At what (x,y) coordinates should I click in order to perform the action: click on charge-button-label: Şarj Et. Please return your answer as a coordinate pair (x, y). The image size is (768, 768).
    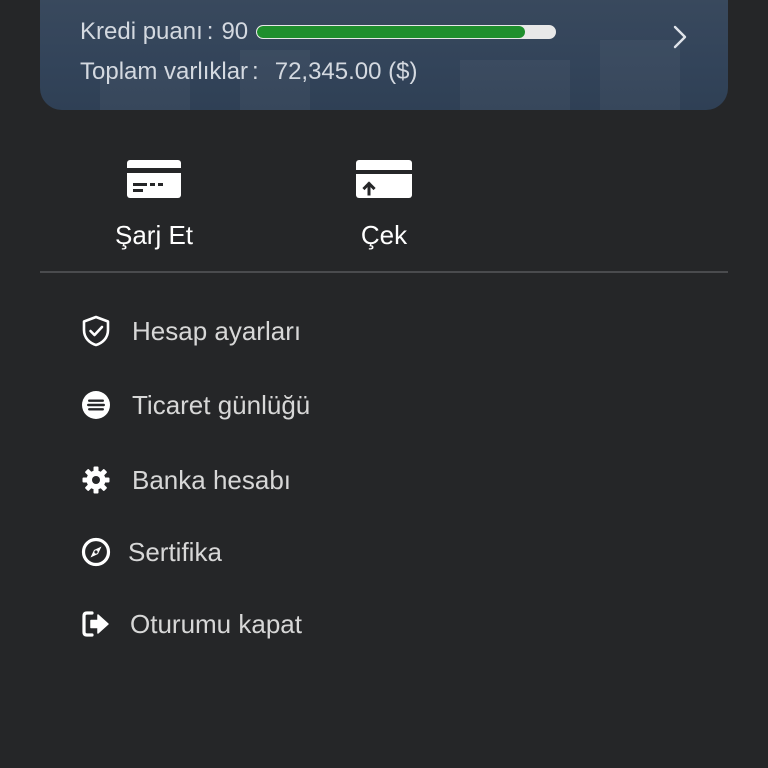
    Looking at the image, I should click on (154, 235).